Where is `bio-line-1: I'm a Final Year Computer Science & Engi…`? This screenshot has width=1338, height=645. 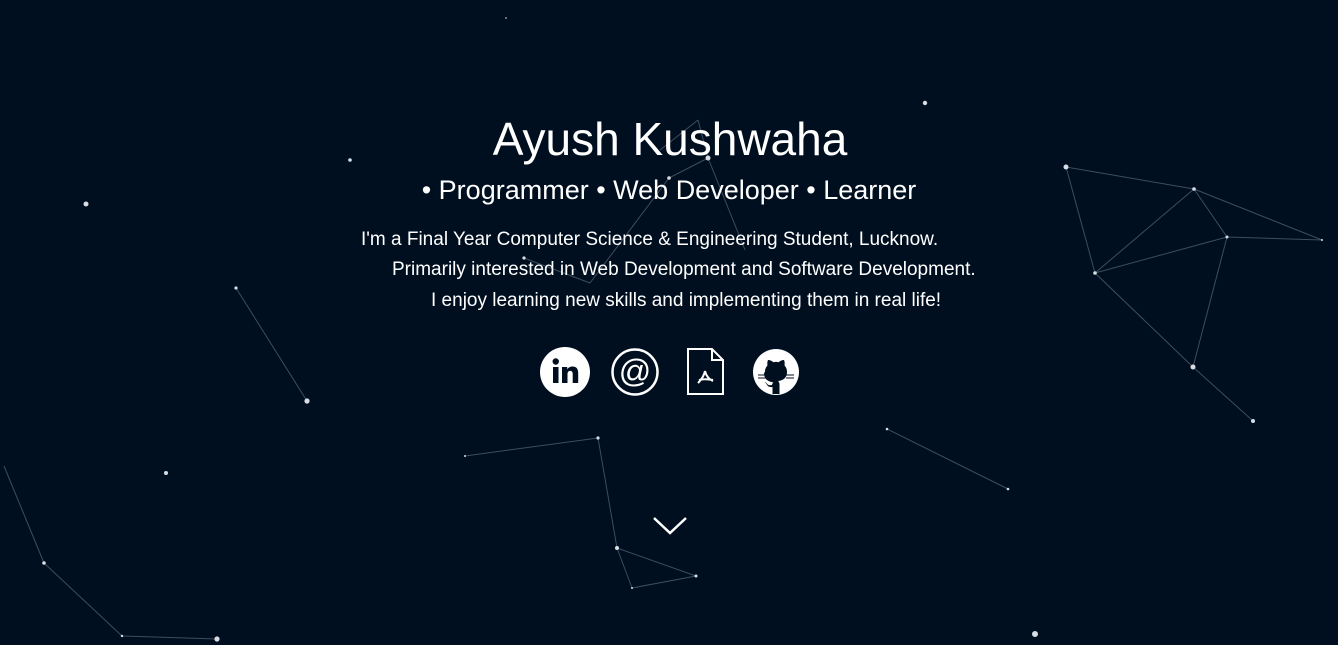 bio-line-1: I'm a Final Year Computer Science & Engi… is located at coordinates (650, 239).